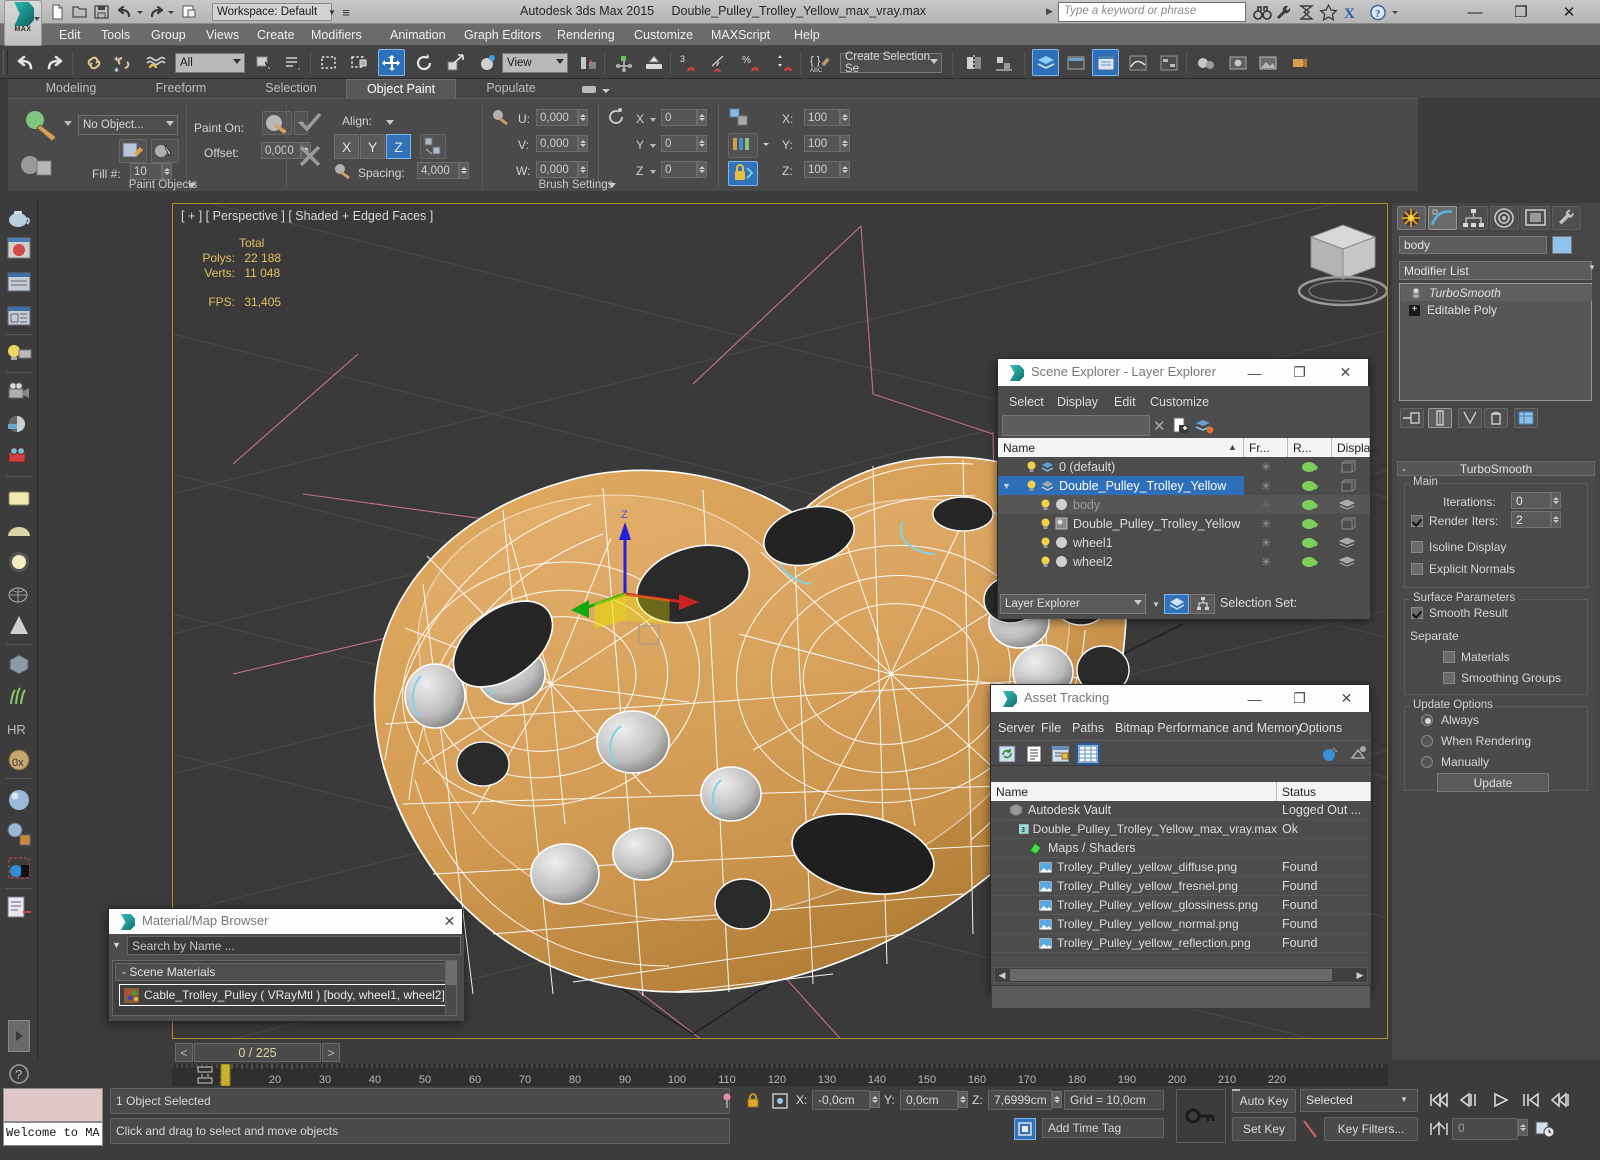  What do you see at coordinates (1051, 728) in the screenshot?
I see `asset-menu-file: File` at bounding box center [1051, 728].